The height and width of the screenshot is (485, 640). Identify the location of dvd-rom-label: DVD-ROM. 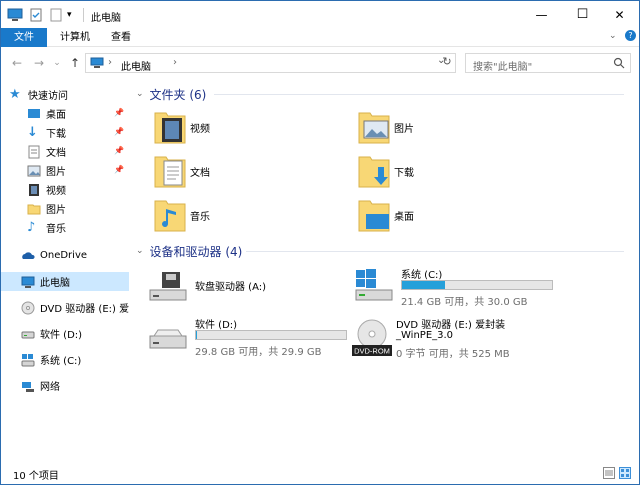
(372, 351).